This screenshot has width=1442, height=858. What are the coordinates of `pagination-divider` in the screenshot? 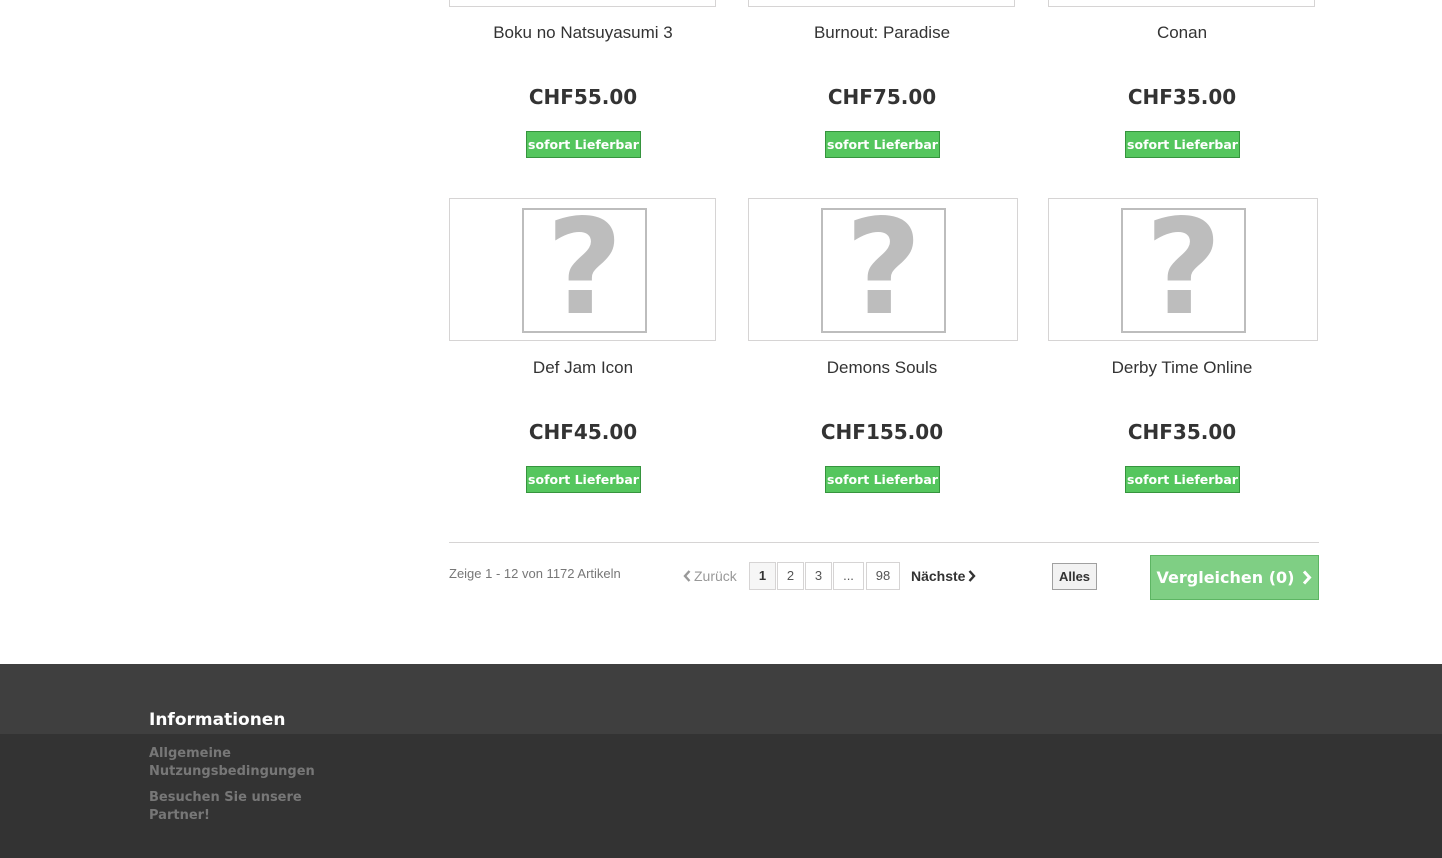 It's located at (884, 542).